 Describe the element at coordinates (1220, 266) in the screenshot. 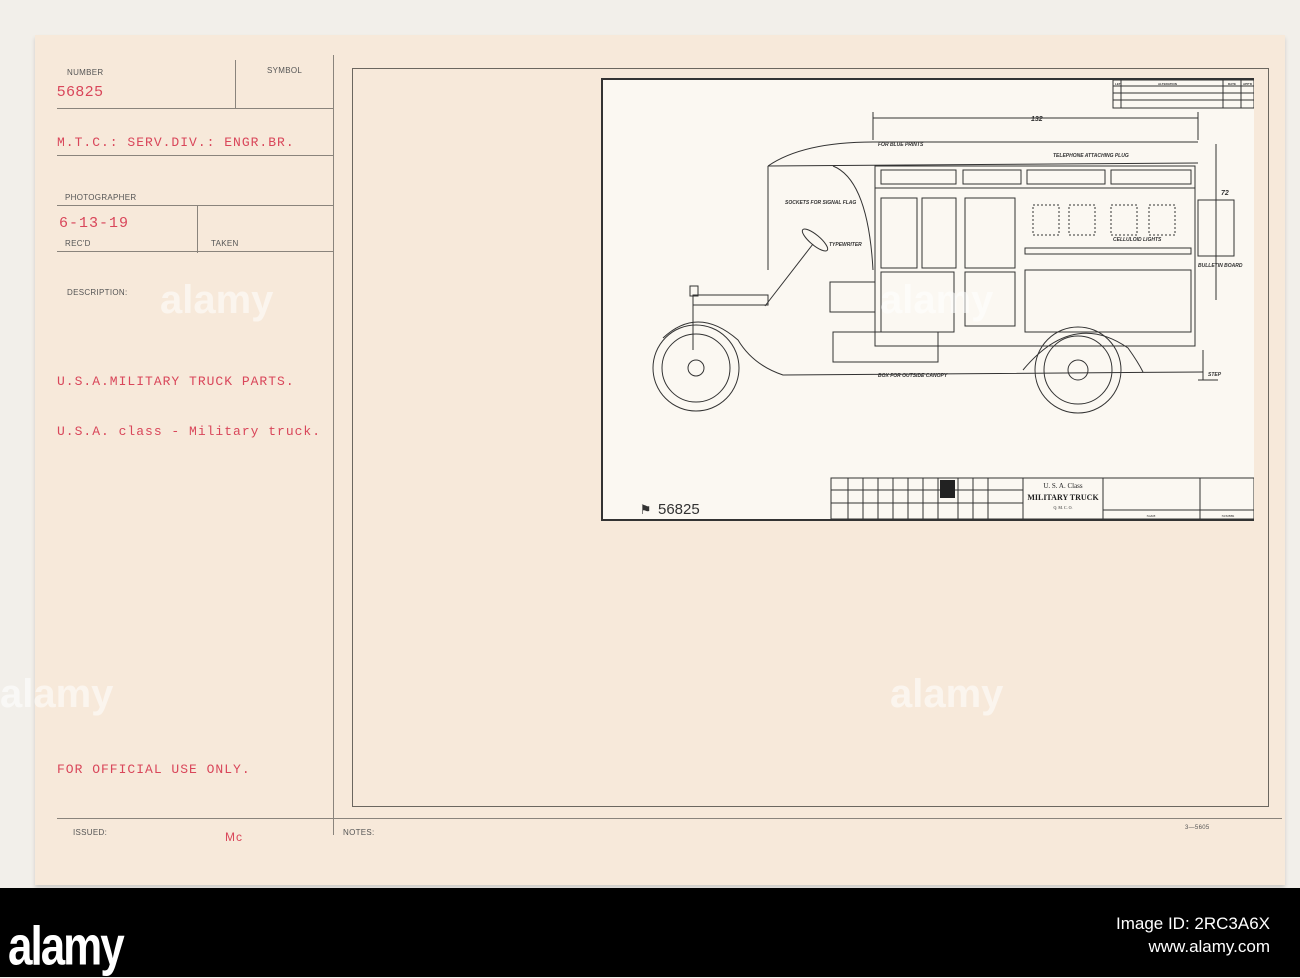

I see `label-bulletin: BULLETIN BOARD` at that location.